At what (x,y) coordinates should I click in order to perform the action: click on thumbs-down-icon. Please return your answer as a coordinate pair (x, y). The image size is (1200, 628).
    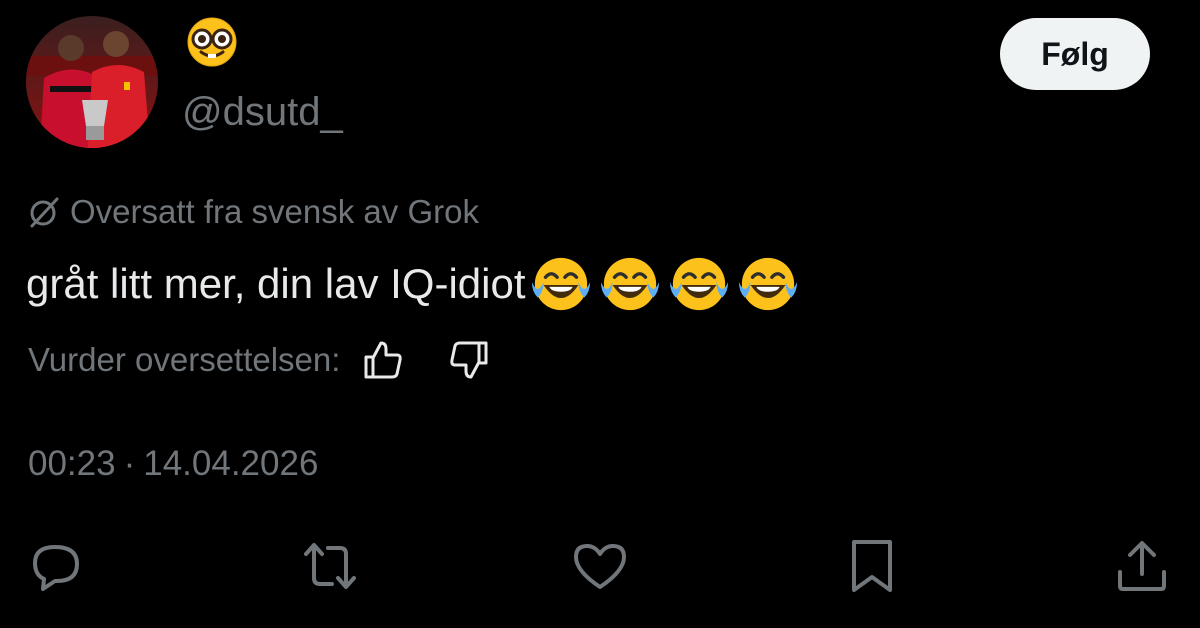
    Looking at the image, I should click on (469, 360).